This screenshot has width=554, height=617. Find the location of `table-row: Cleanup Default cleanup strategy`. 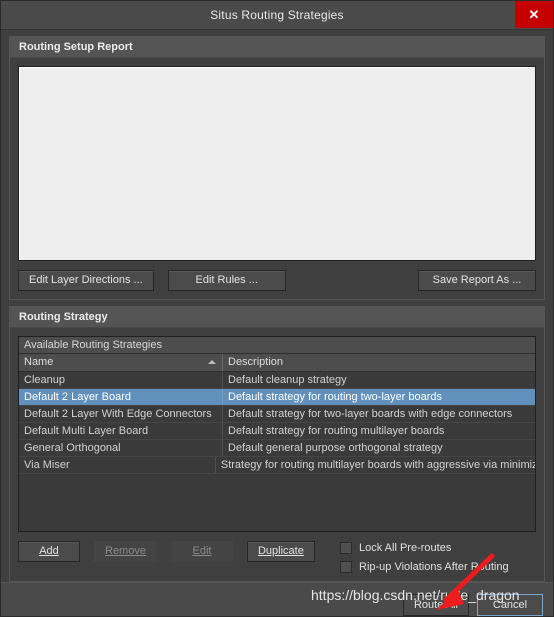

table-row: Cleanup Default cleanup strategy is located at coordinates (277, 380).